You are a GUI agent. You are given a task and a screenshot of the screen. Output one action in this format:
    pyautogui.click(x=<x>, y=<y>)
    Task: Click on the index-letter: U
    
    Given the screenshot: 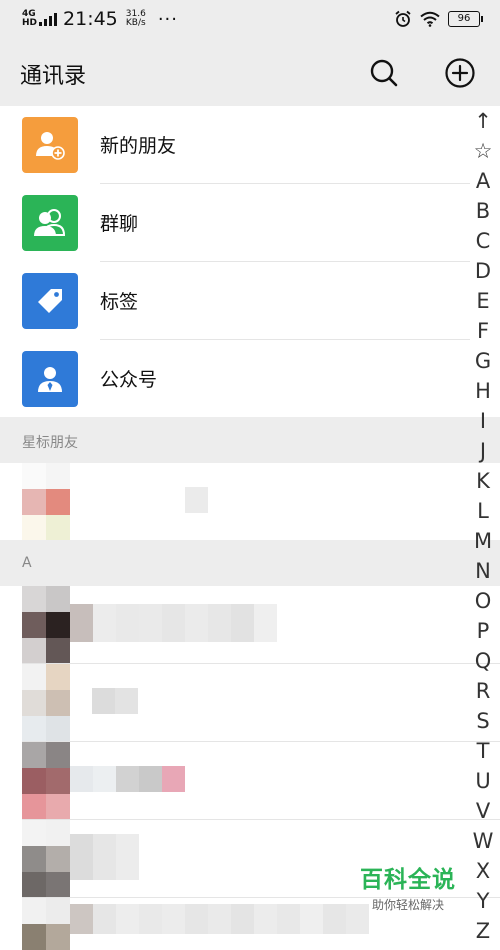 What is the action you would take?
    pyautogui.click(x=482, y=781)
    